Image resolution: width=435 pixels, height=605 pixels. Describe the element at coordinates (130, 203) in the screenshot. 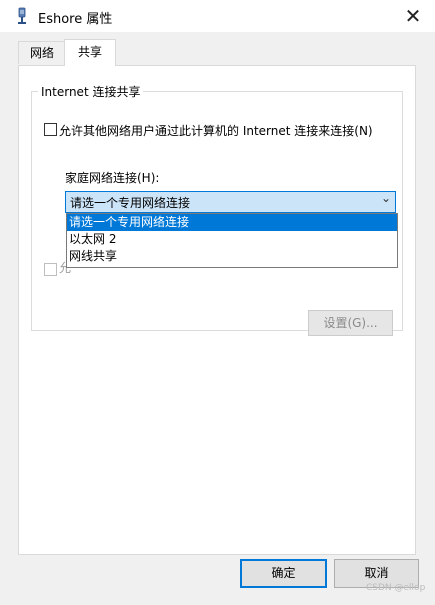

I see `select-value: 请选一个专用网络连接` at that location.